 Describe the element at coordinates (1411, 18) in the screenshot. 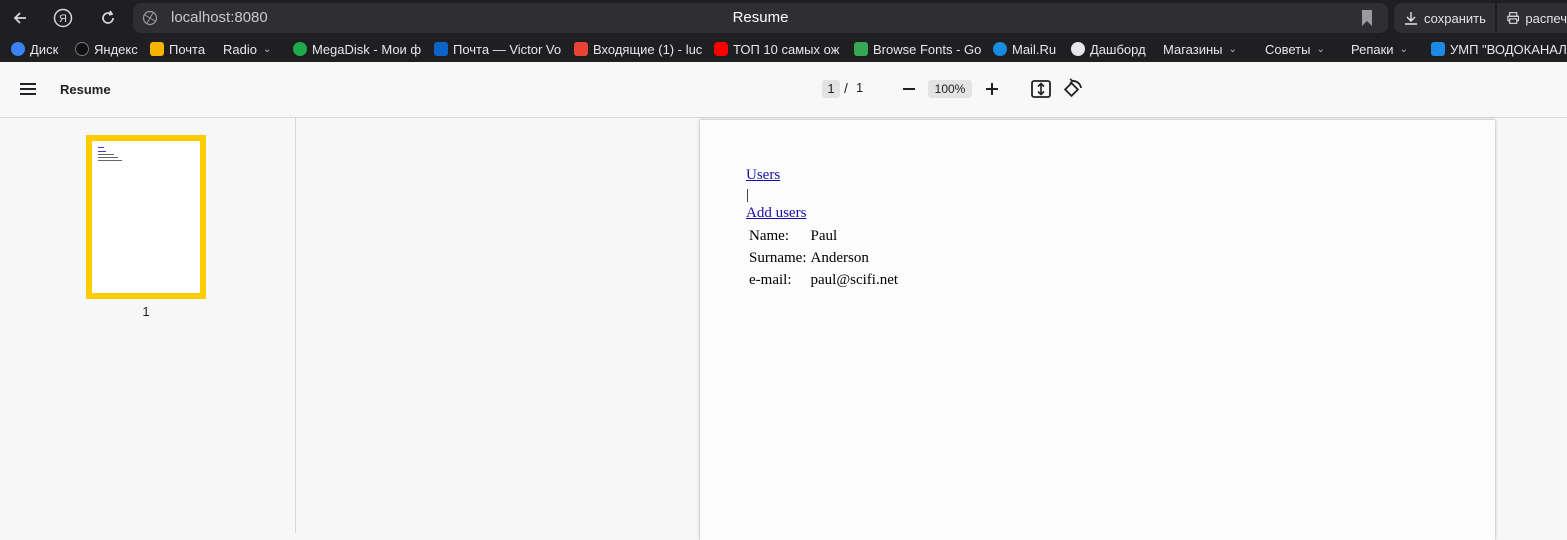

I see `download-icon` at that location.